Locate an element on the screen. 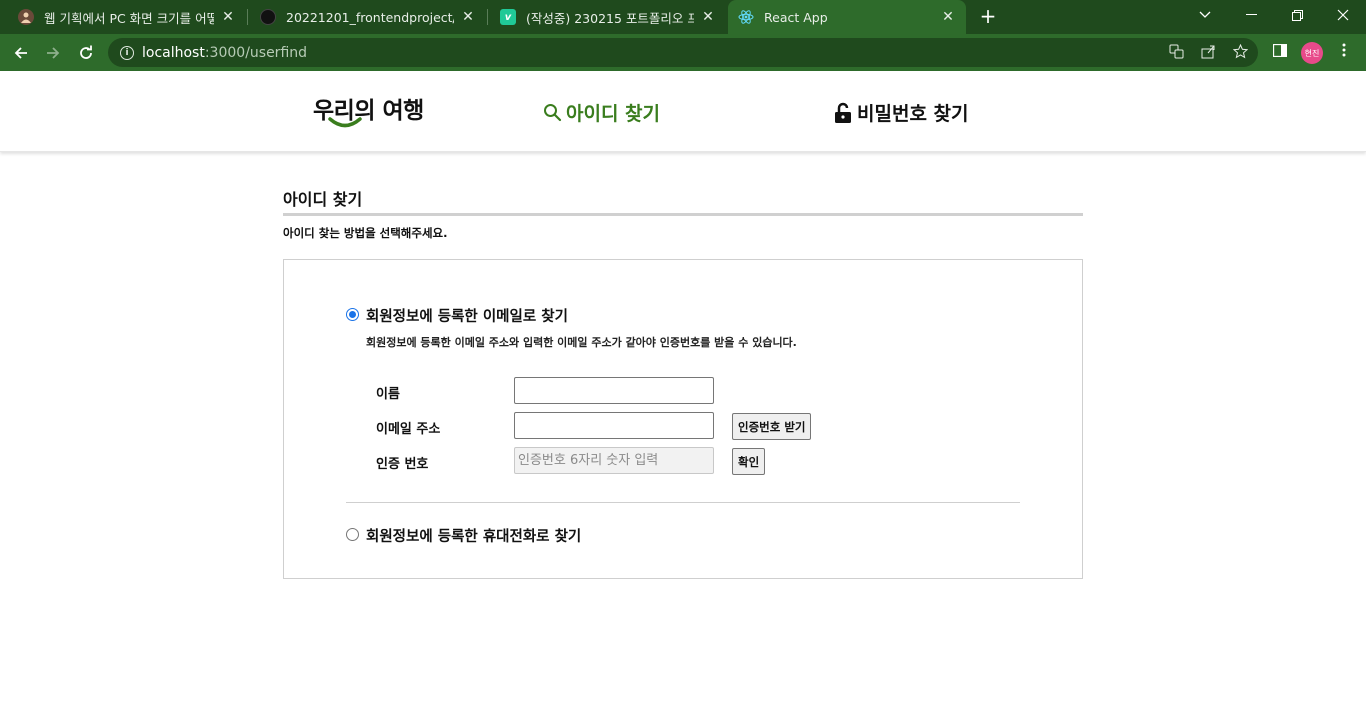  github-icon is located at coordinates (268, 17).